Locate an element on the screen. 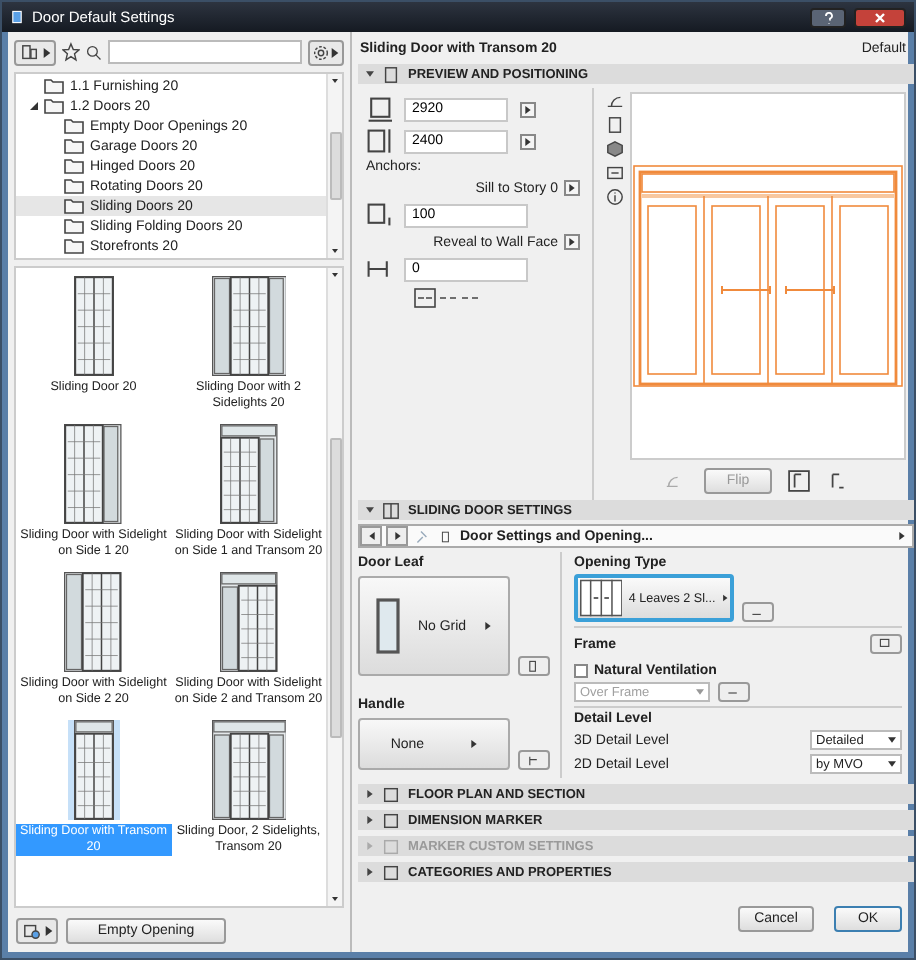 This screenshot has width=916, height=960. settings-button is located at coordinates (326, 52).